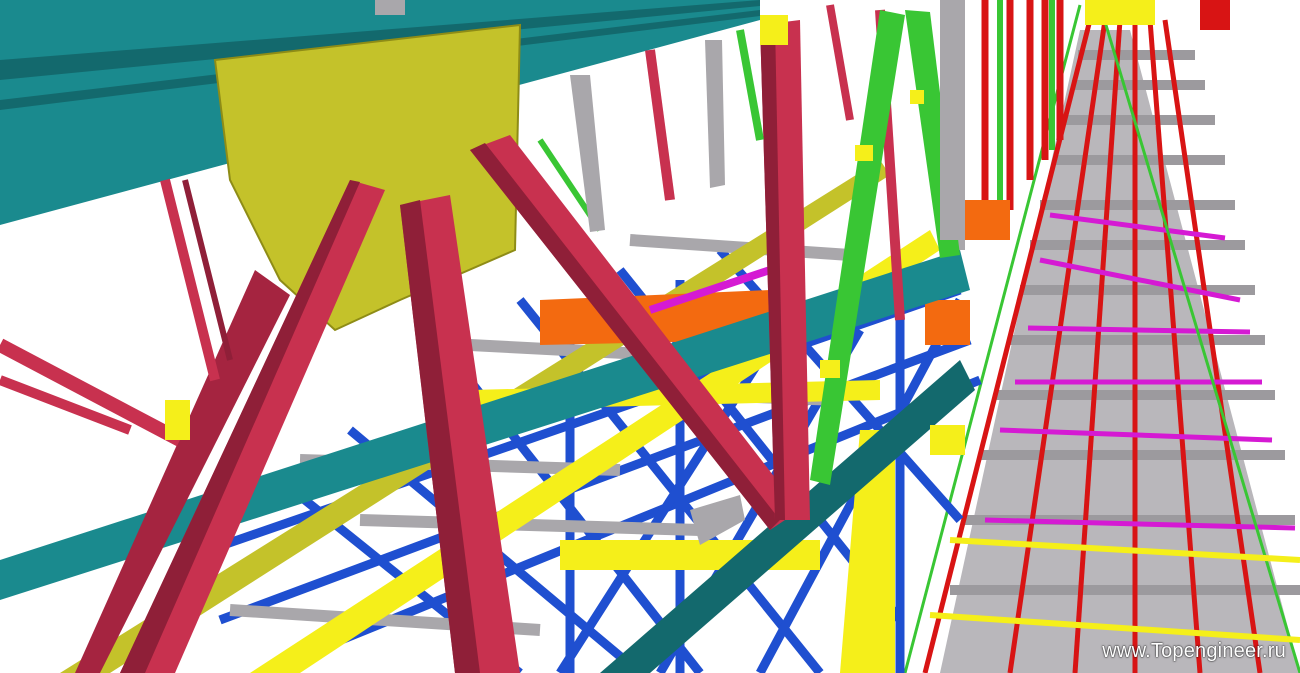  I want to click on watermark-text: www.Topengineer.ru, so click(1194, 651).